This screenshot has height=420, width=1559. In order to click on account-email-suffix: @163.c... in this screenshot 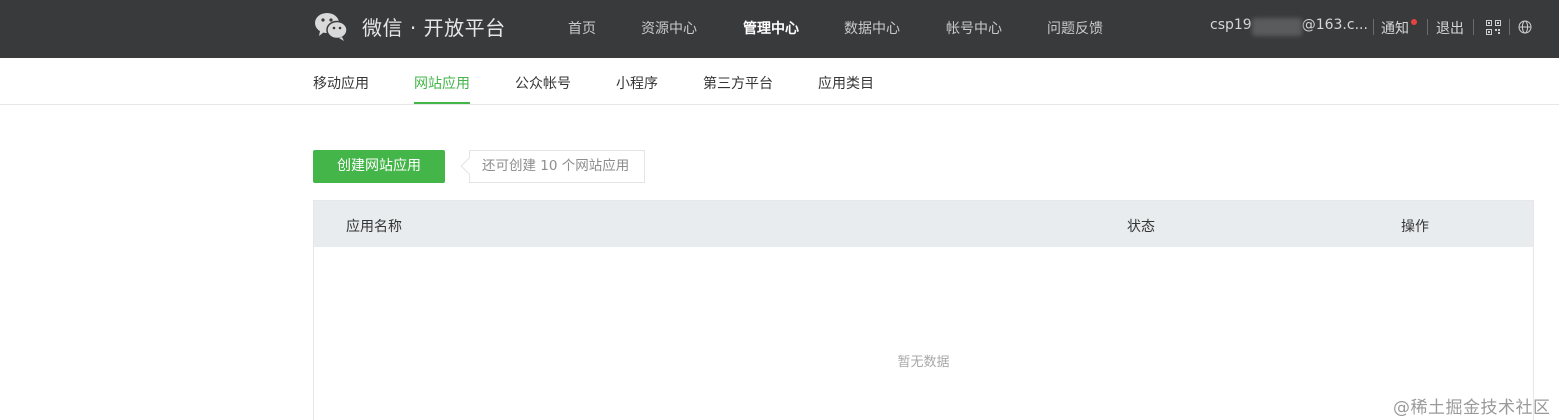, I will do `click(1334, 25)`.